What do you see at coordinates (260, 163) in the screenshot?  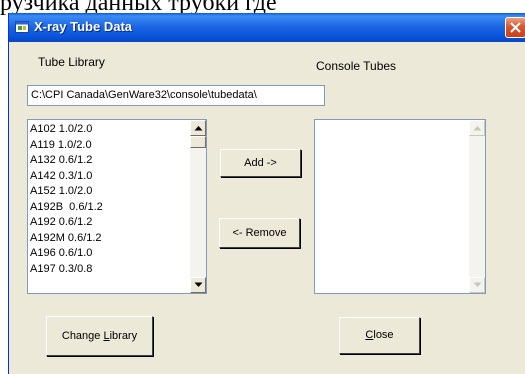 I see `add-button: Add ->` at bounding box center [260, 163].